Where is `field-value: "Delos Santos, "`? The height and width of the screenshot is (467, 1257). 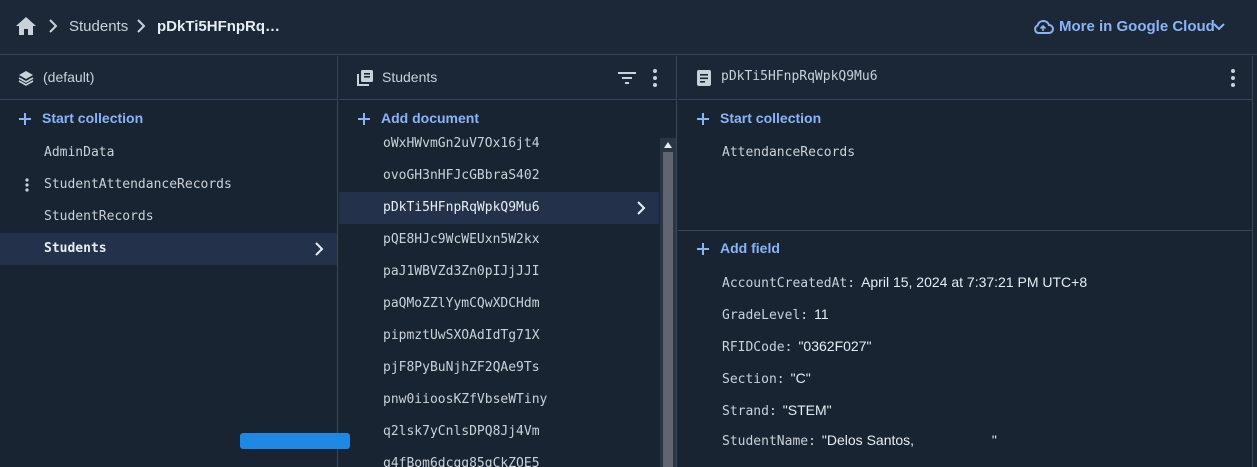
field-value: "Delos Santos, " is located at coordinates (909, 440).